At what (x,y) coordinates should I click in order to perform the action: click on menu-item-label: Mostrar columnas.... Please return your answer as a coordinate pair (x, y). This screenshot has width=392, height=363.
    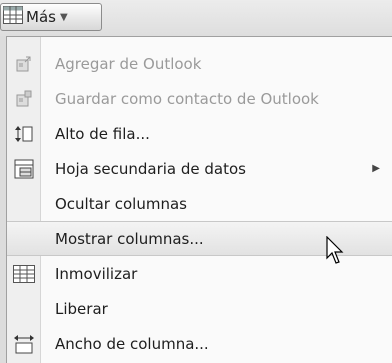
    Looking at the image, I should click on (129, 238).